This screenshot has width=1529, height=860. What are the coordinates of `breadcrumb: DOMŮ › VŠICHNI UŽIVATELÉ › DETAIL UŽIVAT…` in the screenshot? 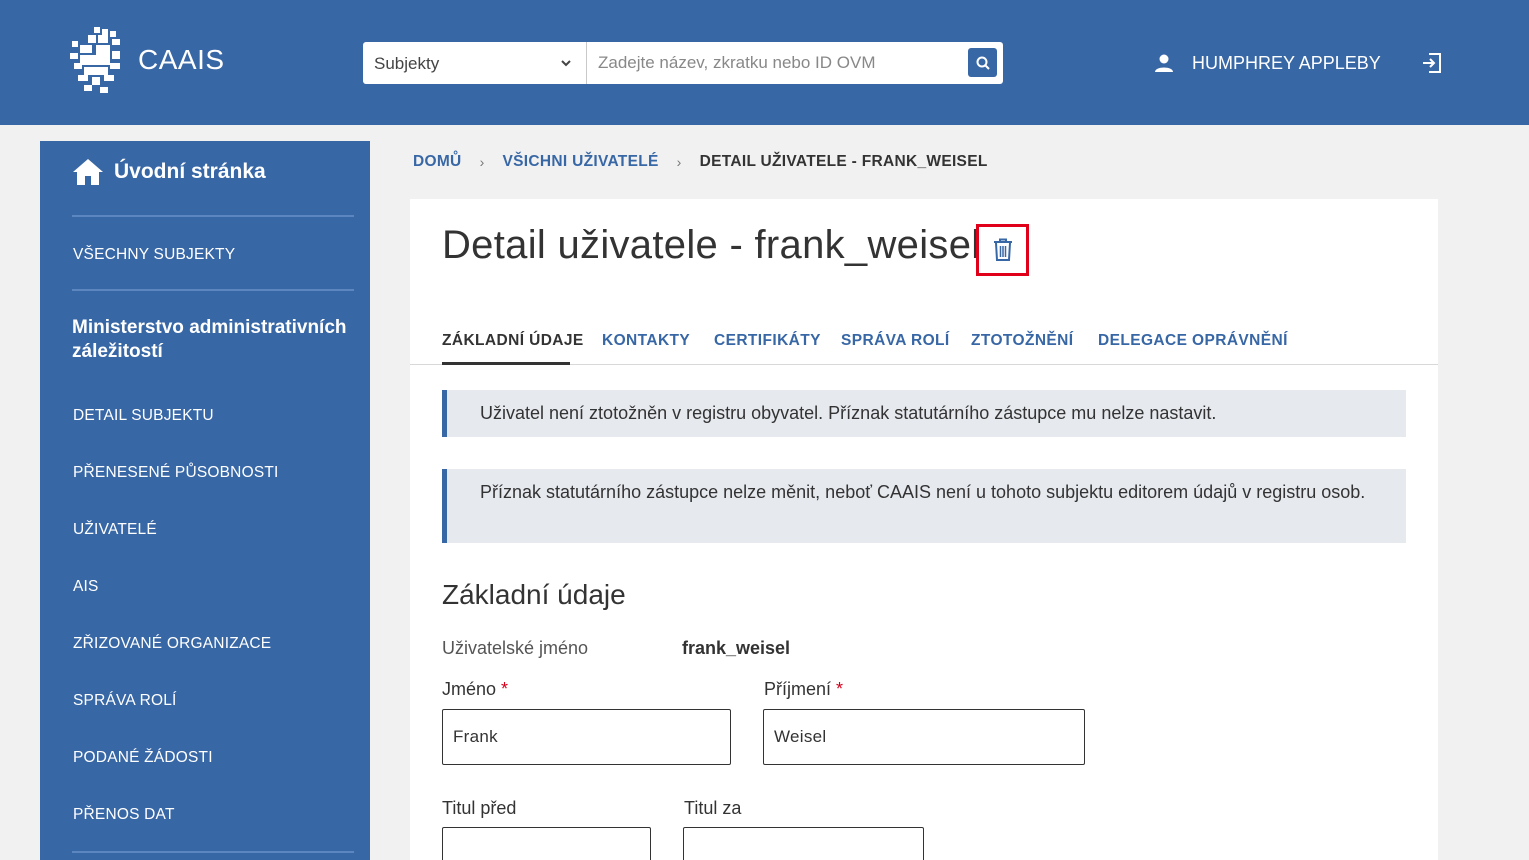 It's located at (700, 162).